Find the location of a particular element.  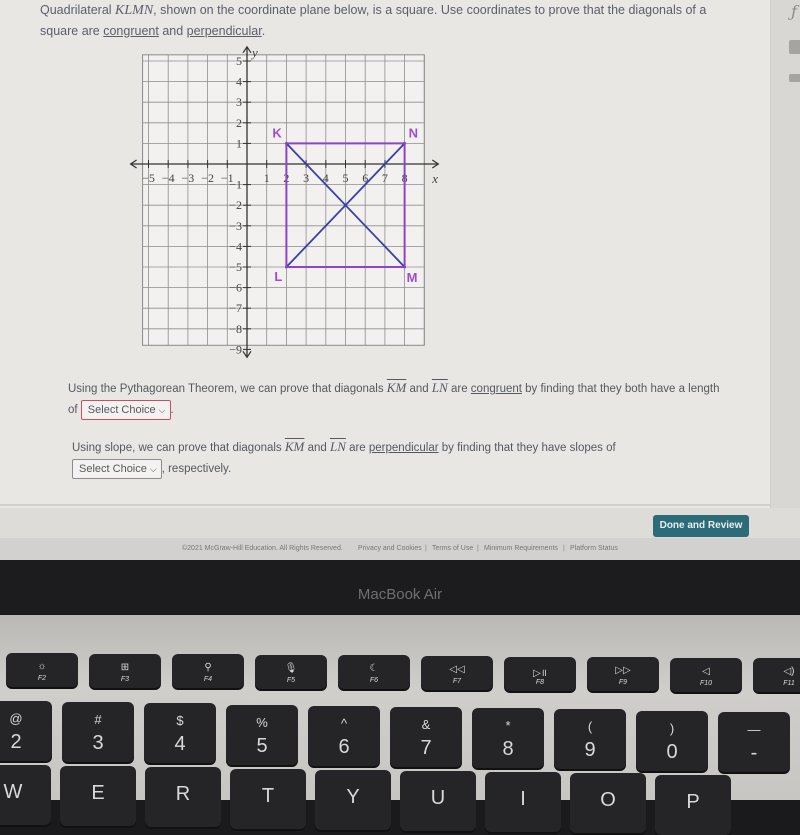

vertex-k is located at coordinates (286, 143).